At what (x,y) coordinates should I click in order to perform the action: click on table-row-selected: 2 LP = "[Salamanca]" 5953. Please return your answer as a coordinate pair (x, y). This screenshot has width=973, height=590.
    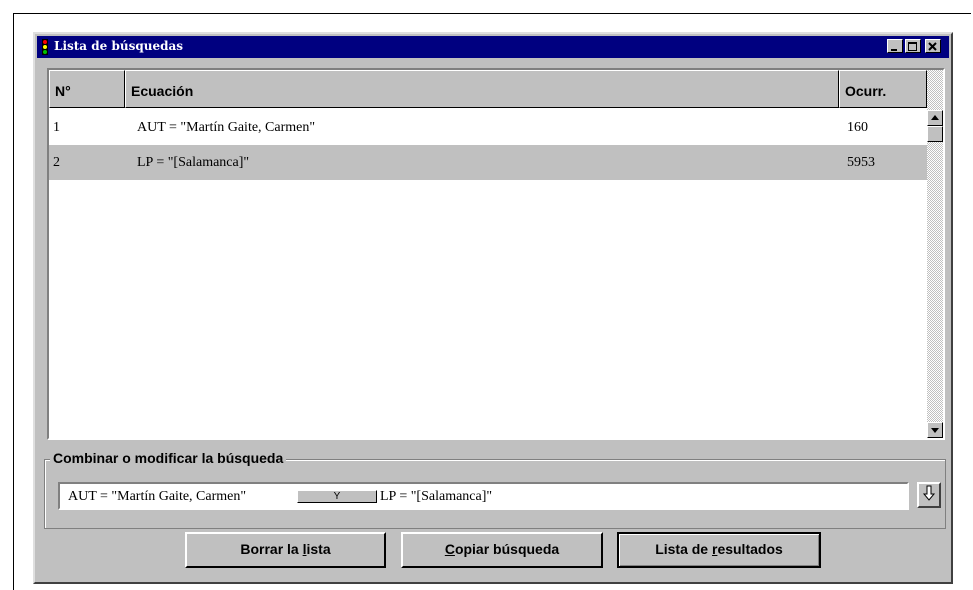
    Looking at the image, I should click on (488, 162).